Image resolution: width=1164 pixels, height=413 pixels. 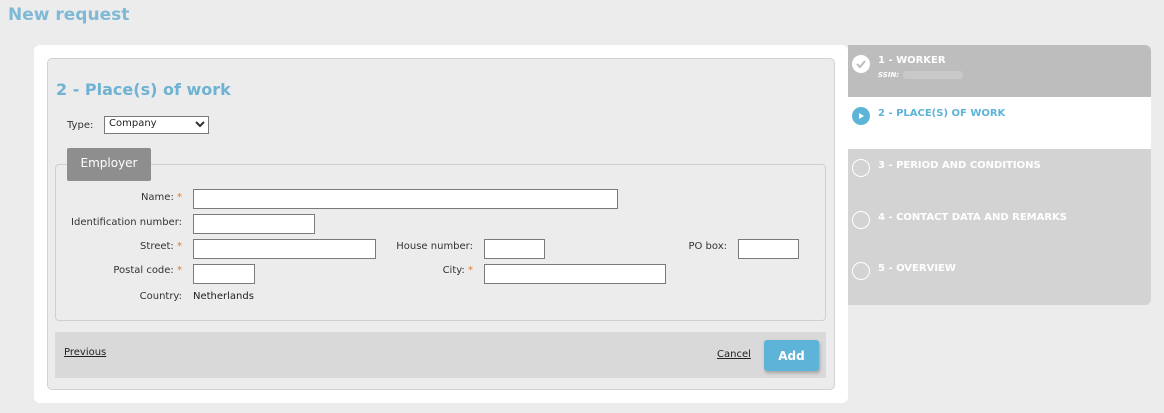 I want to click on po-box-input, so click(x=768, y=249).